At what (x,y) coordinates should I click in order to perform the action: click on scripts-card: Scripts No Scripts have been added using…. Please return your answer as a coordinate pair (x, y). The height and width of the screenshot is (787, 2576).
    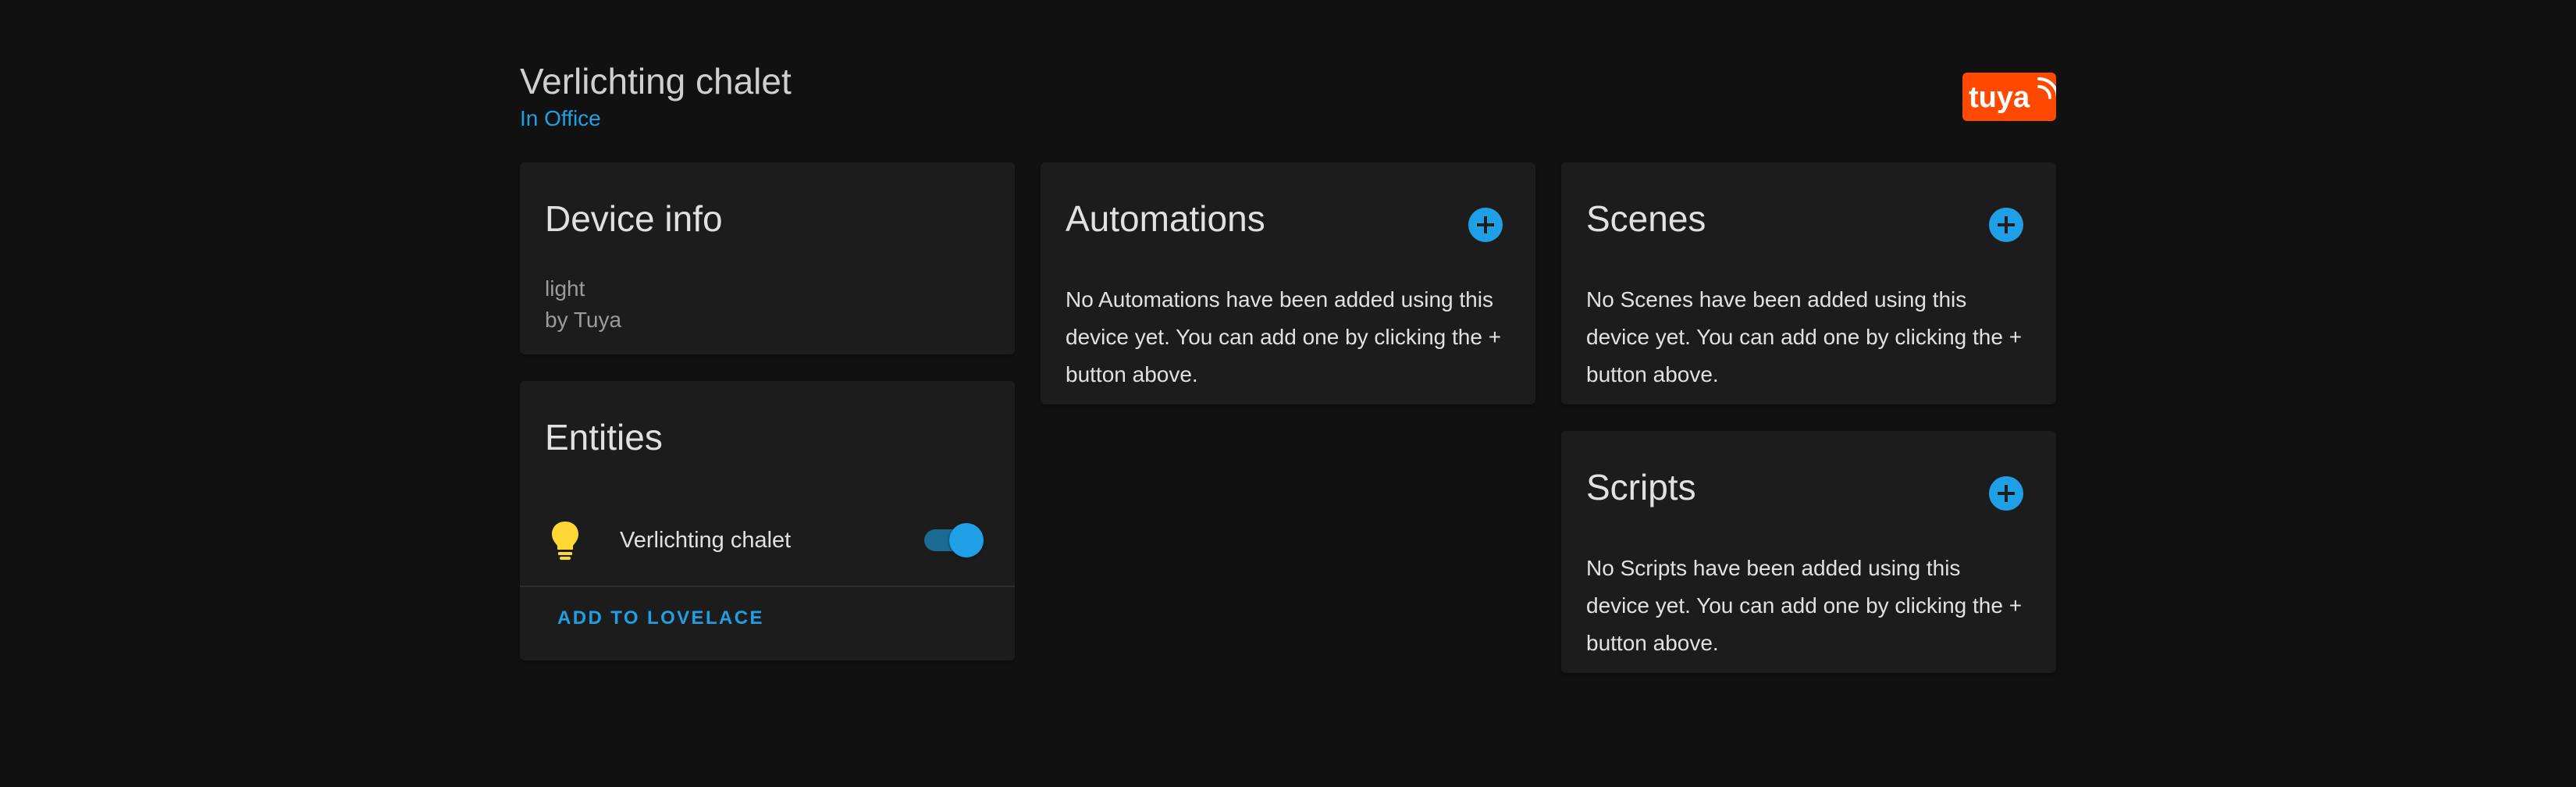
    Looking at the image, I should click on (1808, 552).